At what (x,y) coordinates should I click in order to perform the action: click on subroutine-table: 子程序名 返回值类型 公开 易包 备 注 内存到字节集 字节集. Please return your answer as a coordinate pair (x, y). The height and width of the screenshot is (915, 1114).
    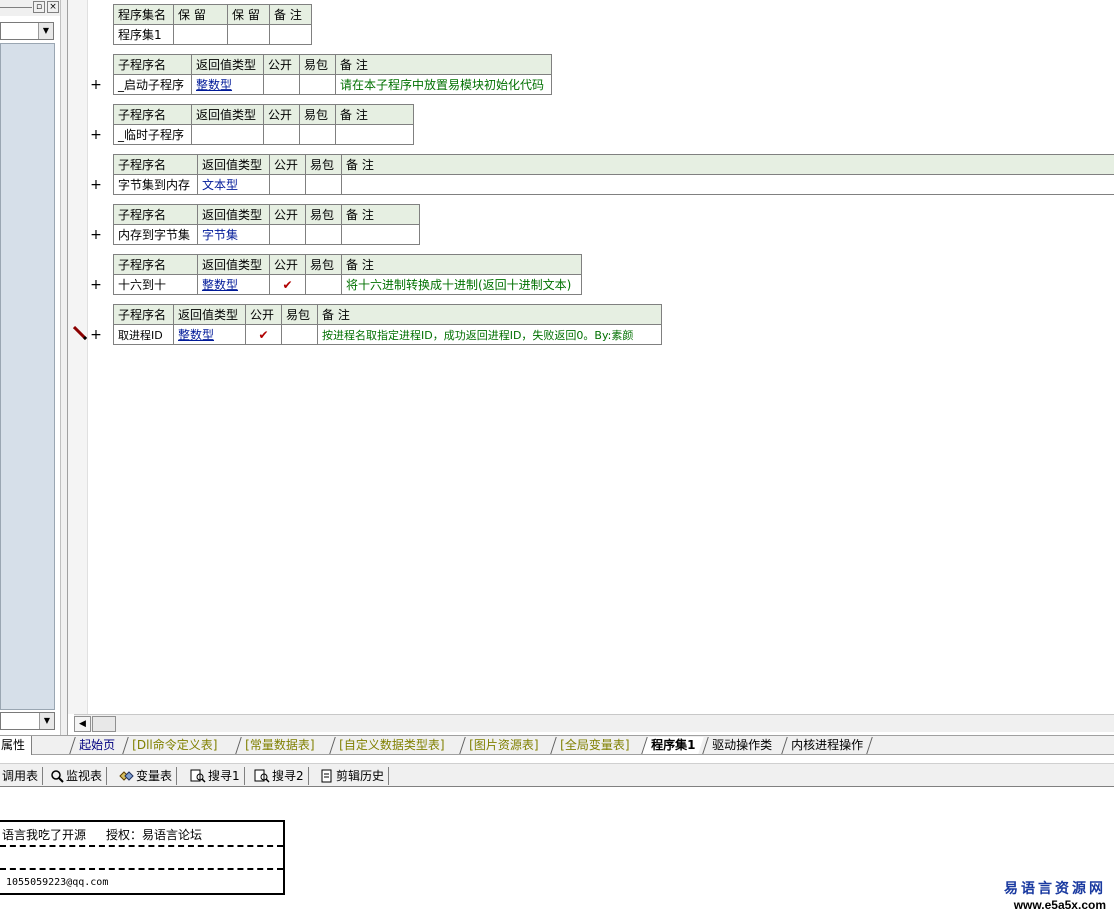
    Looking at the image, I should click on (266, 224).